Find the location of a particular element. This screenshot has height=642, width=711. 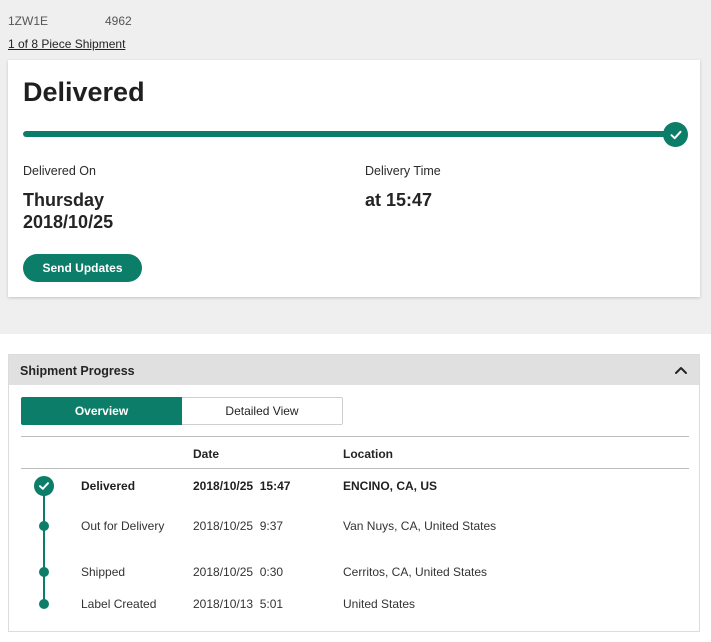

timeline-connector is located at coordinates (44, 545).